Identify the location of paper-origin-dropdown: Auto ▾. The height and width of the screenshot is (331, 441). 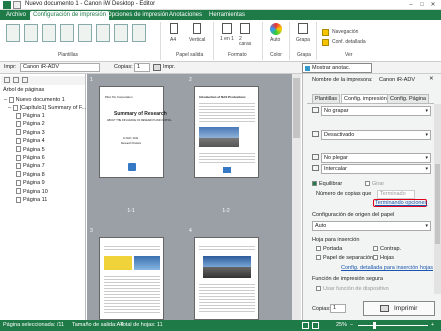
(371, 226).